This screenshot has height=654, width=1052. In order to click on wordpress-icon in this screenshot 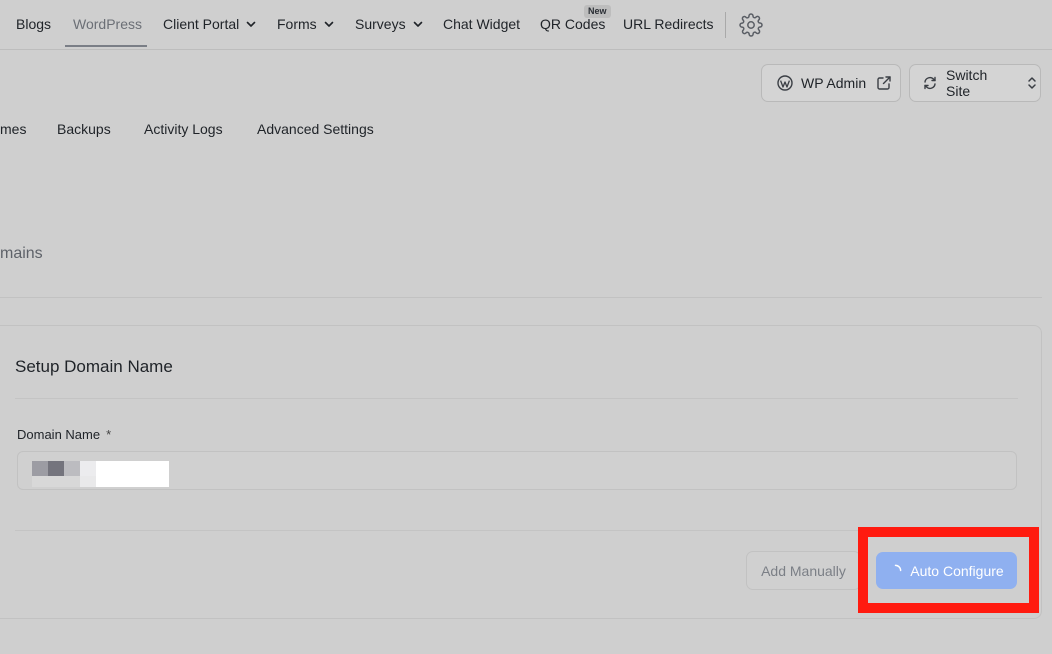, I will do `click(785, 83)`.